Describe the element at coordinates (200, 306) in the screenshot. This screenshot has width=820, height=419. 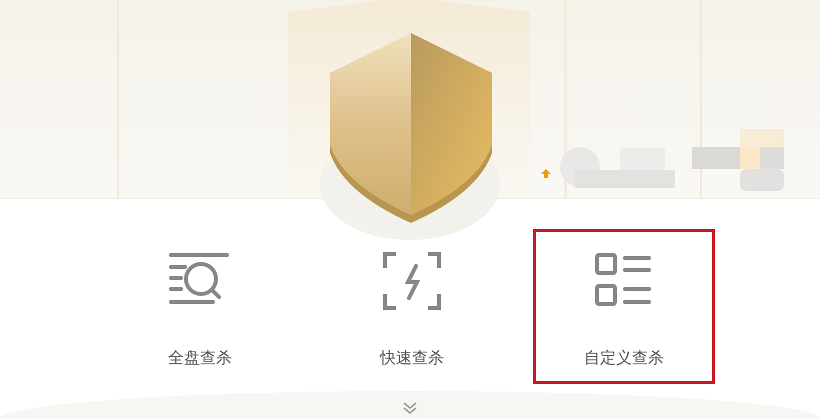
I see `scan-option: 全盘查杀` at that location.